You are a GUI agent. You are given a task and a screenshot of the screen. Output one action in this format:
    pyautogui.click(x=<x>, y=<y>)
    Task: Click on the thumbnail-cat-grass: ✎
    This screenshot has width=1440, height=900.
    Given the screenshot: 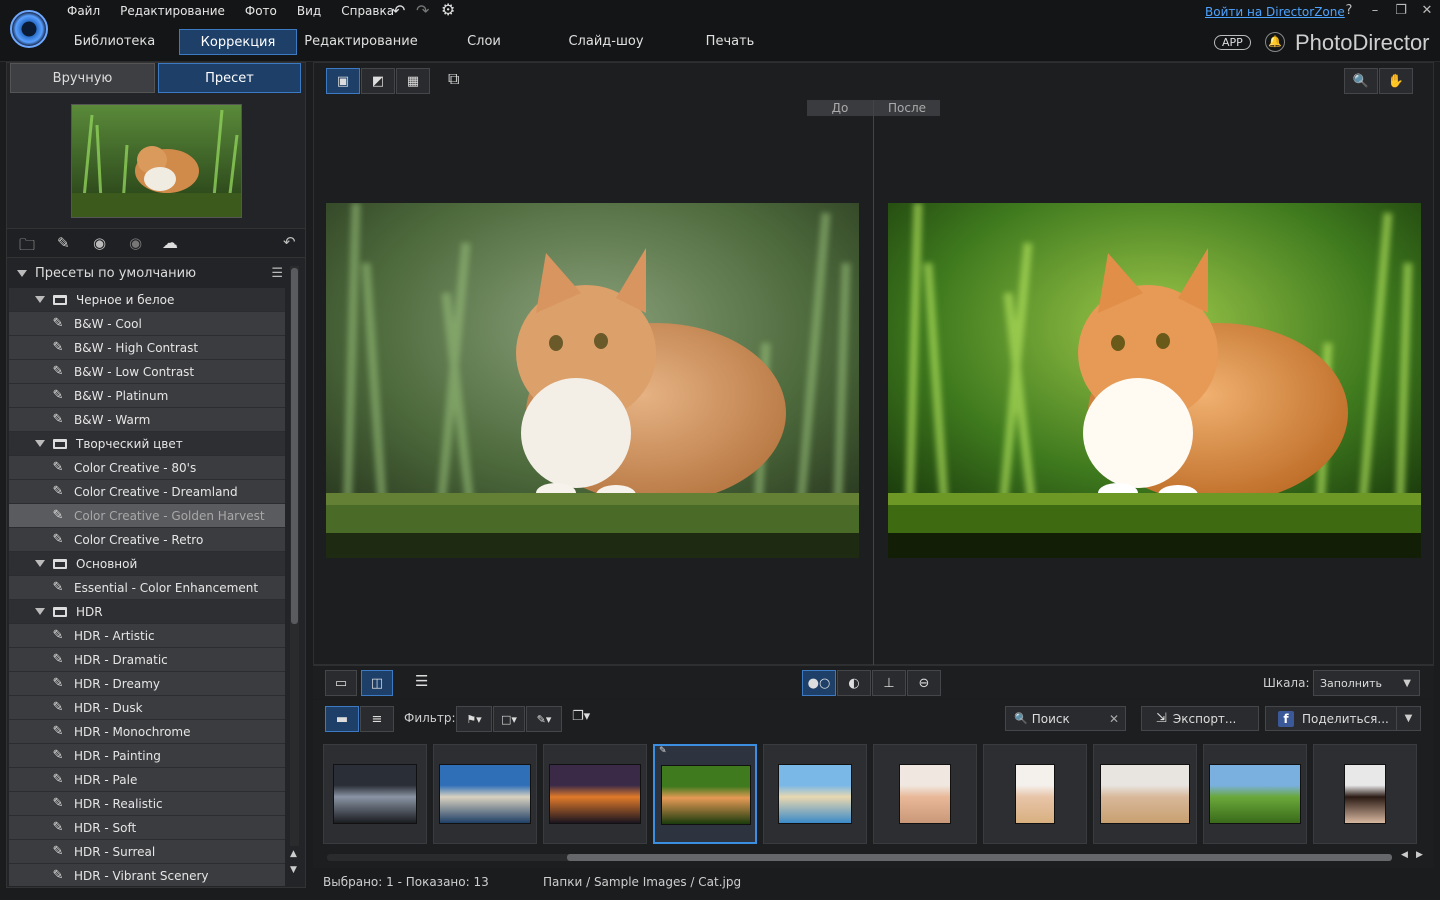 What is the action you would take?
    pyautogui.click(x=705, y=794)
    